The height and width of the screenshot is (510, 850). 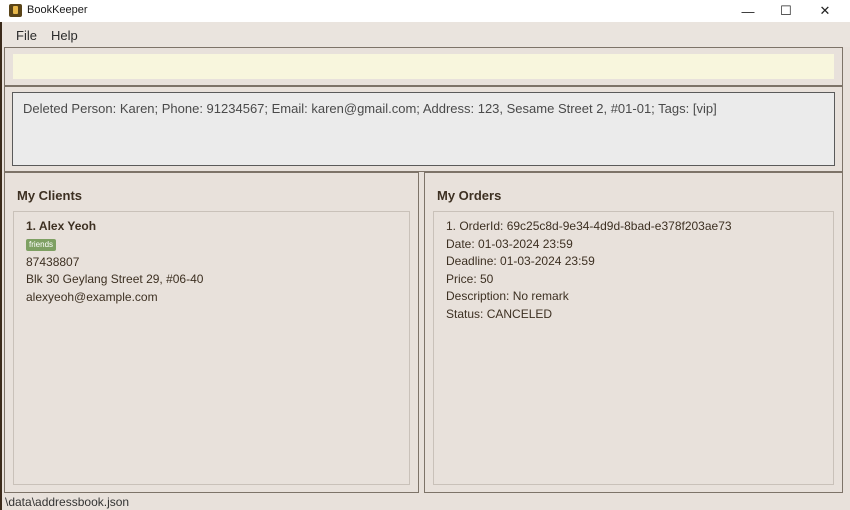 I want to click on status-bar-path: \data\addressbook.json, so click(x=67, y=502).